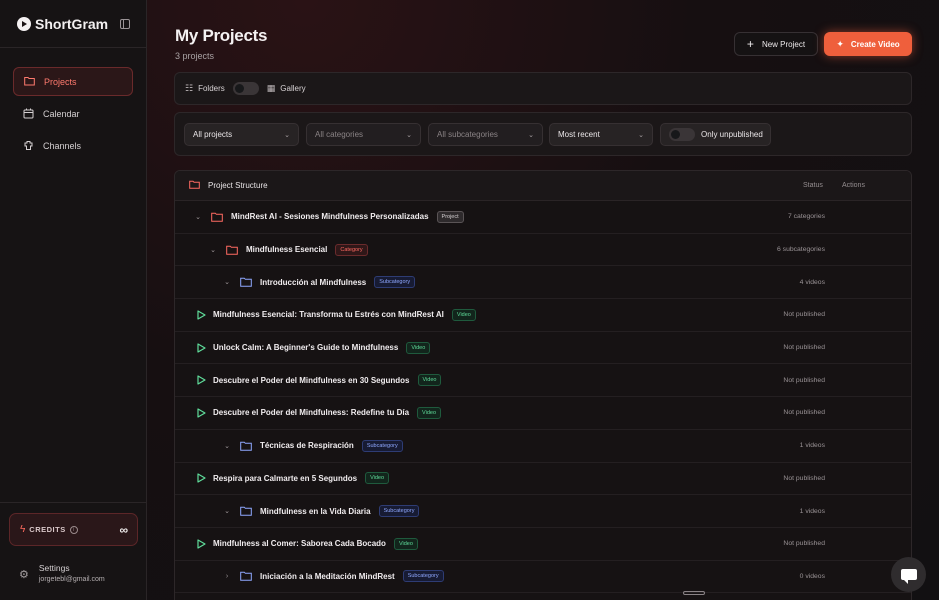  What do you see at coordinates (875, 44) in the screenshot?
I see `create-video-label: Create Video` at bounding box center [875, 44].